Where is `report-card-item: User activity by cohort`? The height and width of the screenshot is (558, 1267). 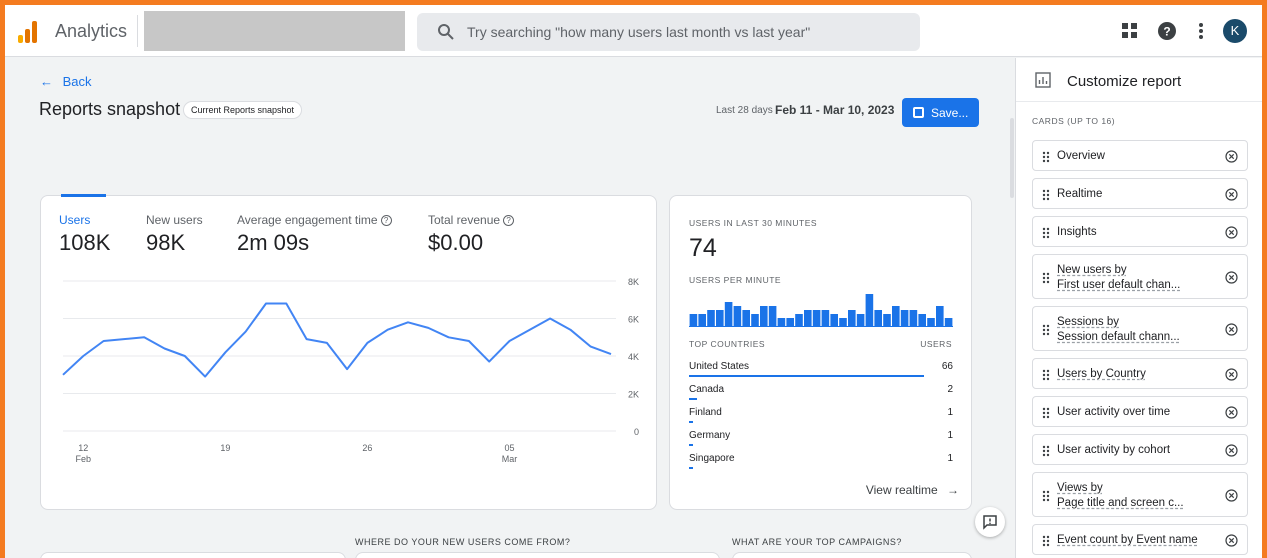
report-card-item: User activity by cohort is located at coordinates (1140, 449).